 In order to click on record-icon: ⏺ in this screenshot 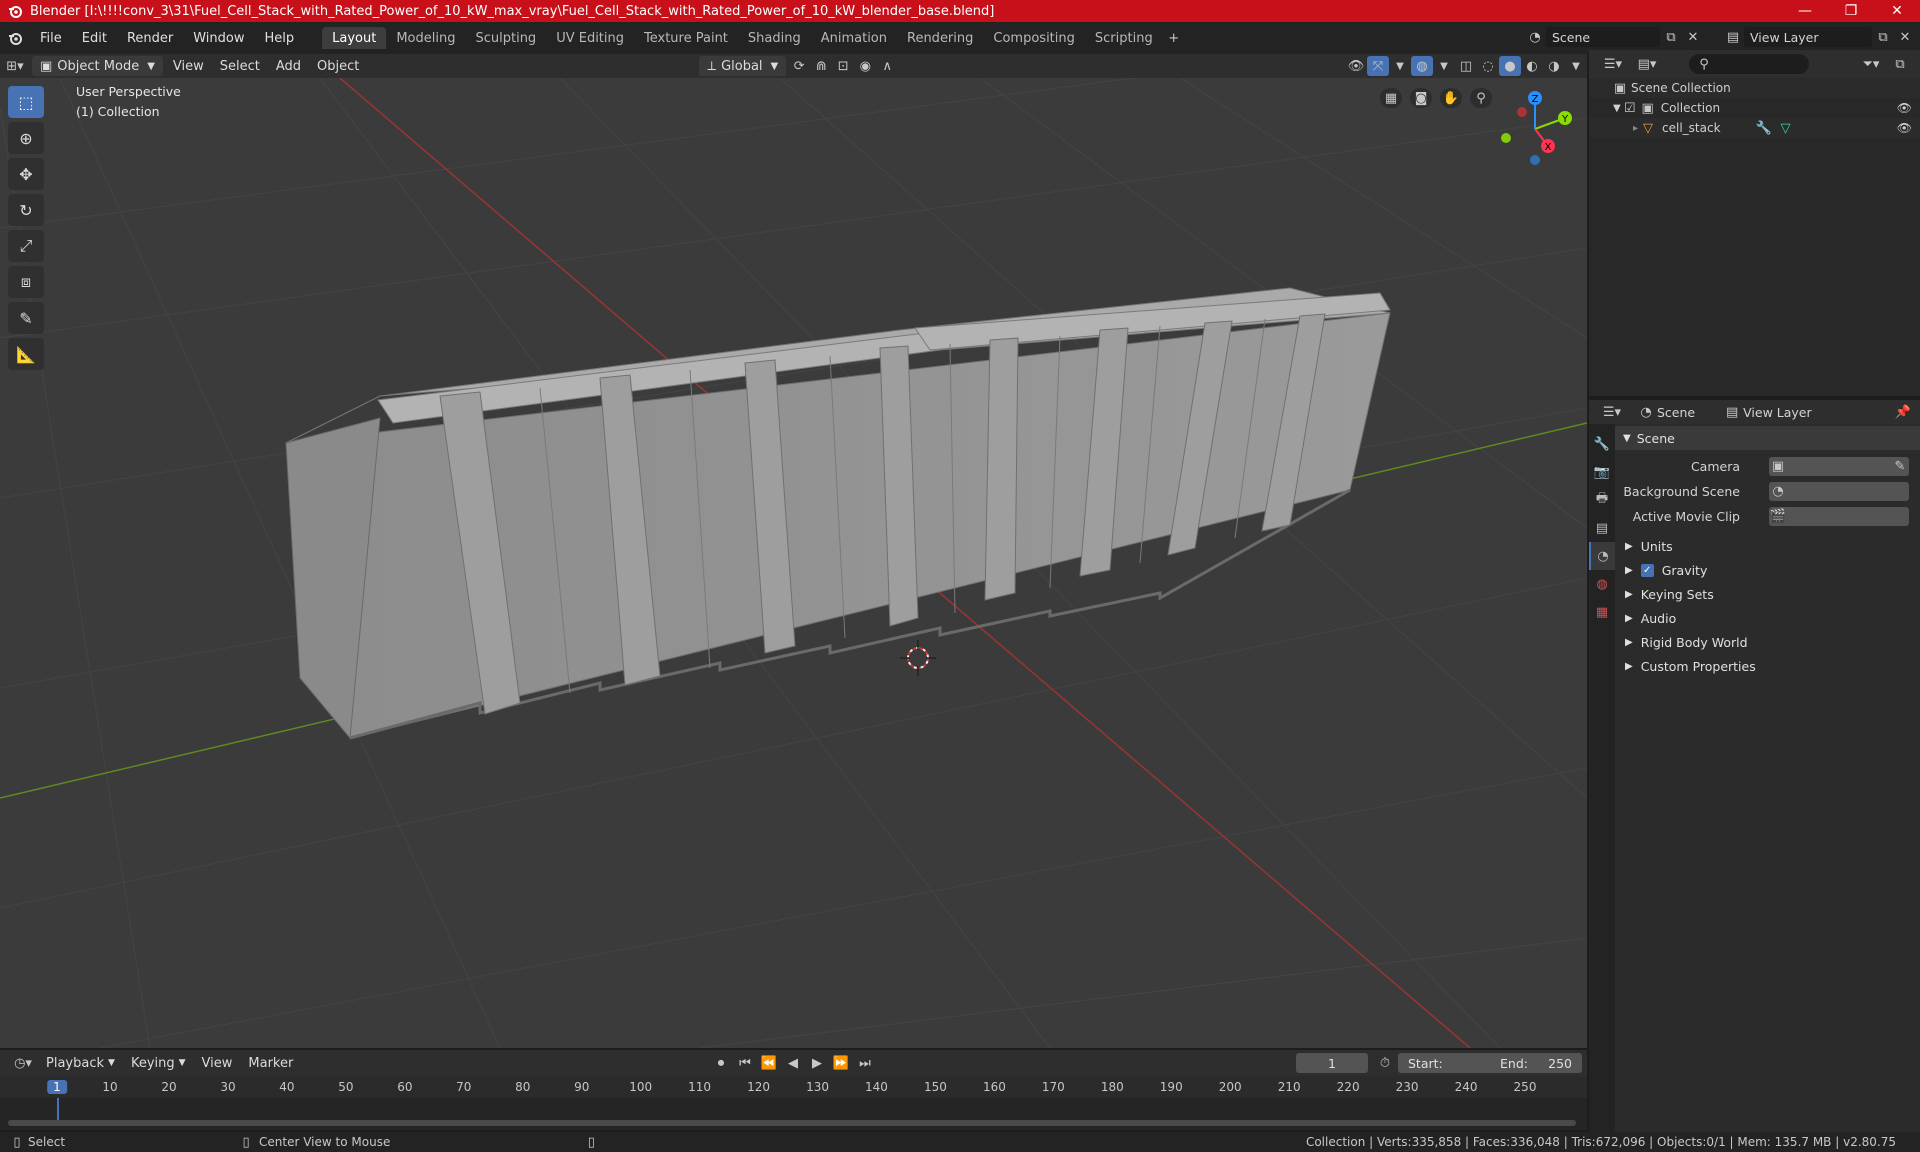, I will do `click(721, 1063)`.